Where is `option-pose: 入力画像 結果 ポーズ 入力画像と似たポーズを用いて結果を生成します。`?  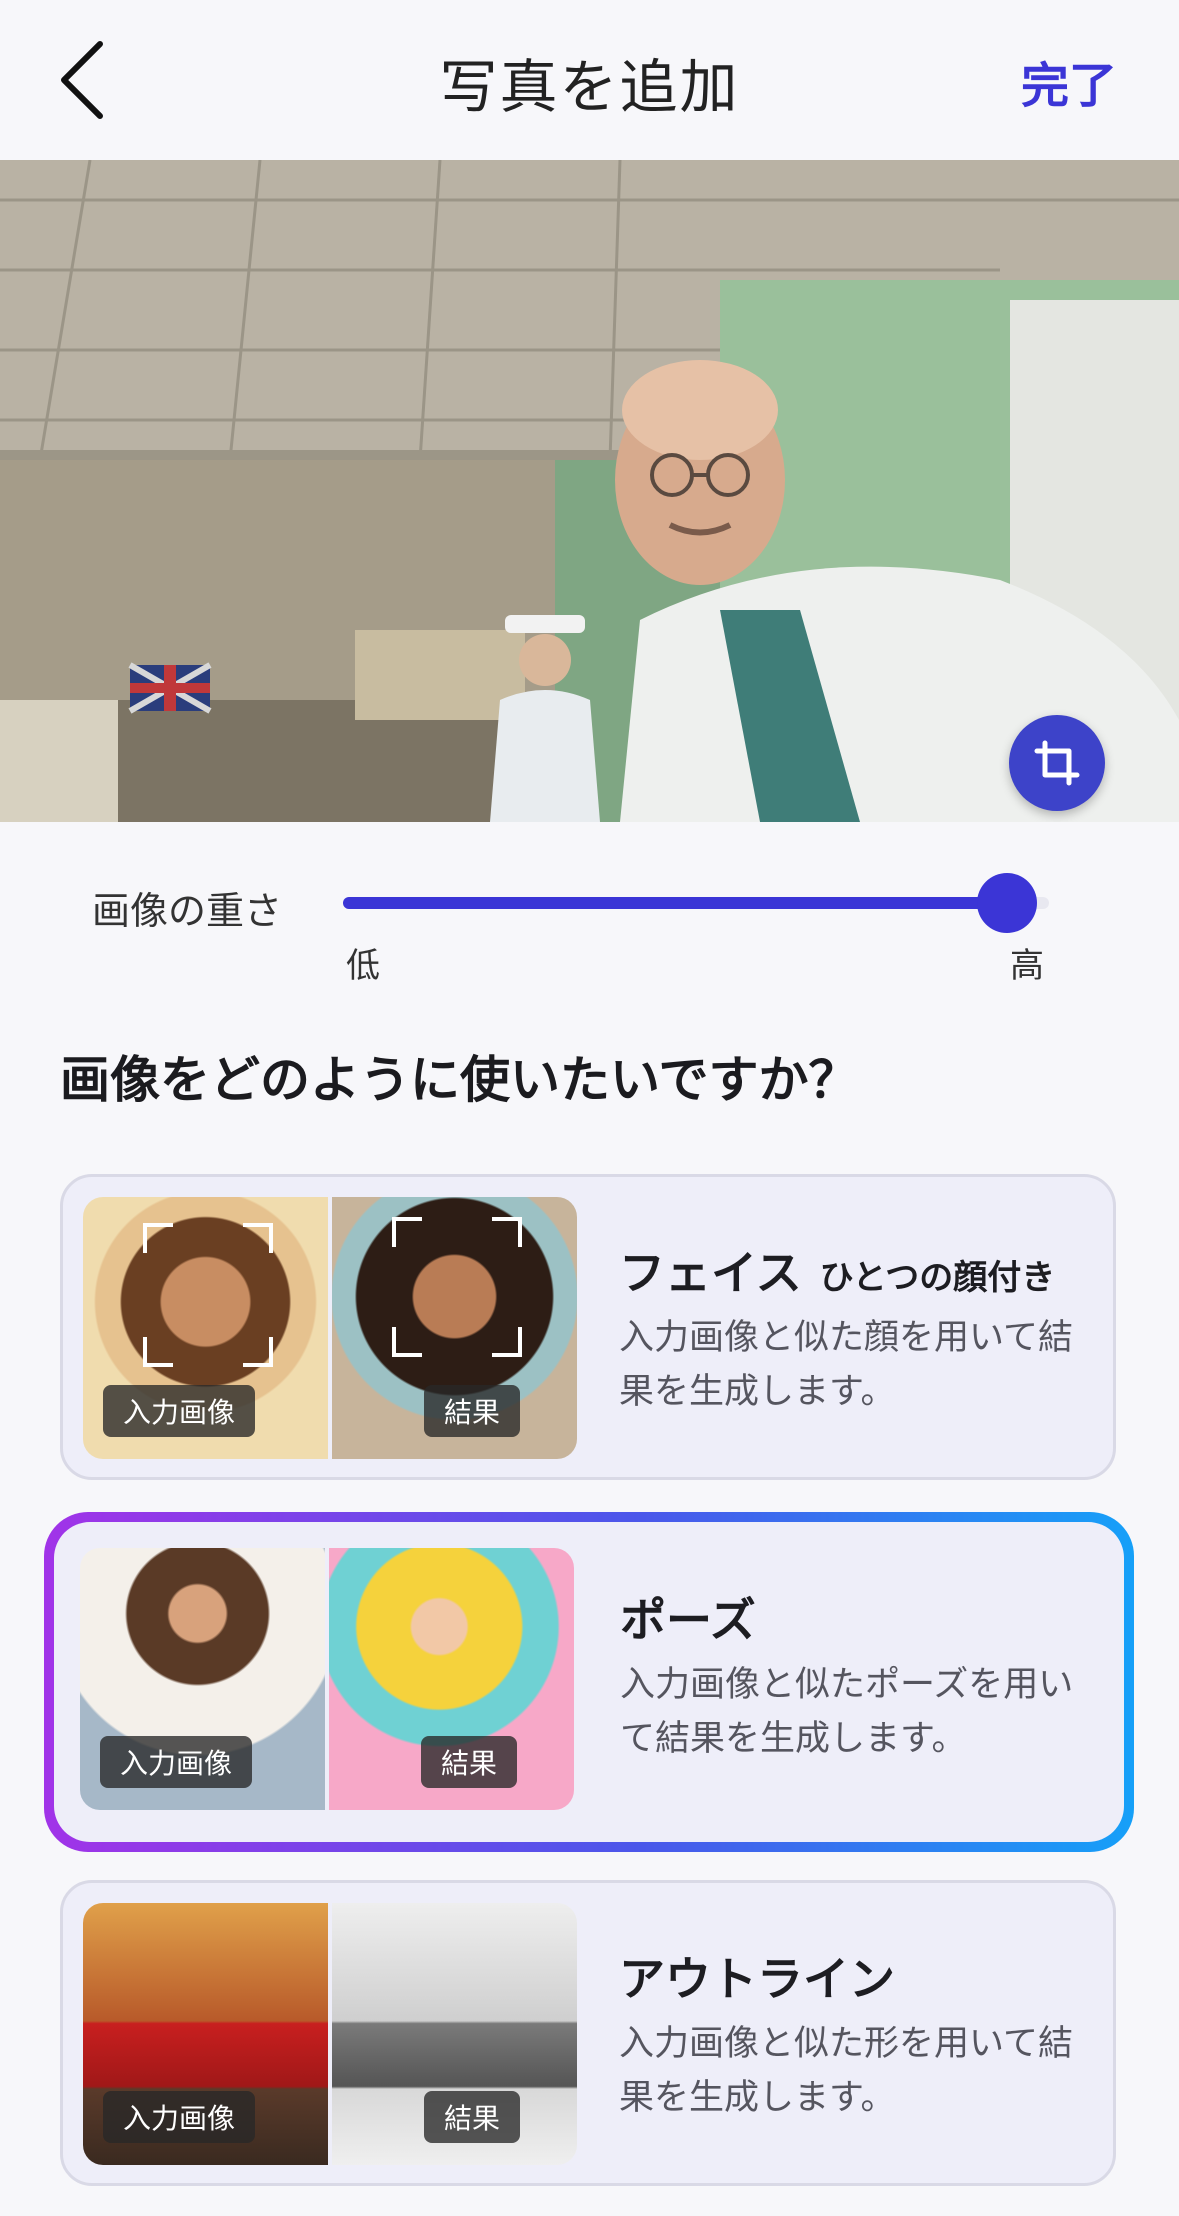 option-pose: 入力画像 結果 ポーズ 入力画像と似たポーズを用いて結果を生成します。 is located at coordinates (589, 1682).